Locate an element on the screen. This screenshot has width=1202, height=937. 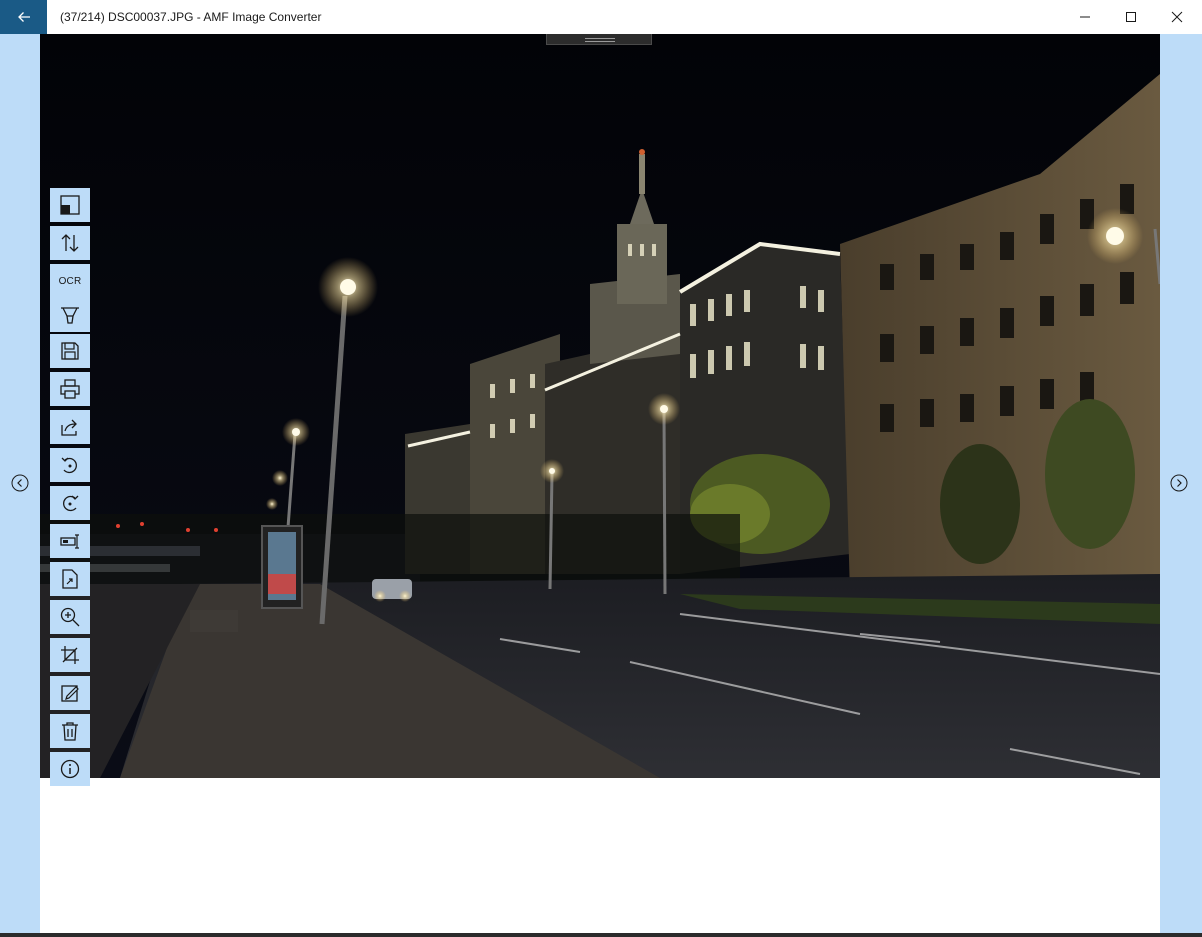
right-nav-panel is located at coordinates (1181, 483).